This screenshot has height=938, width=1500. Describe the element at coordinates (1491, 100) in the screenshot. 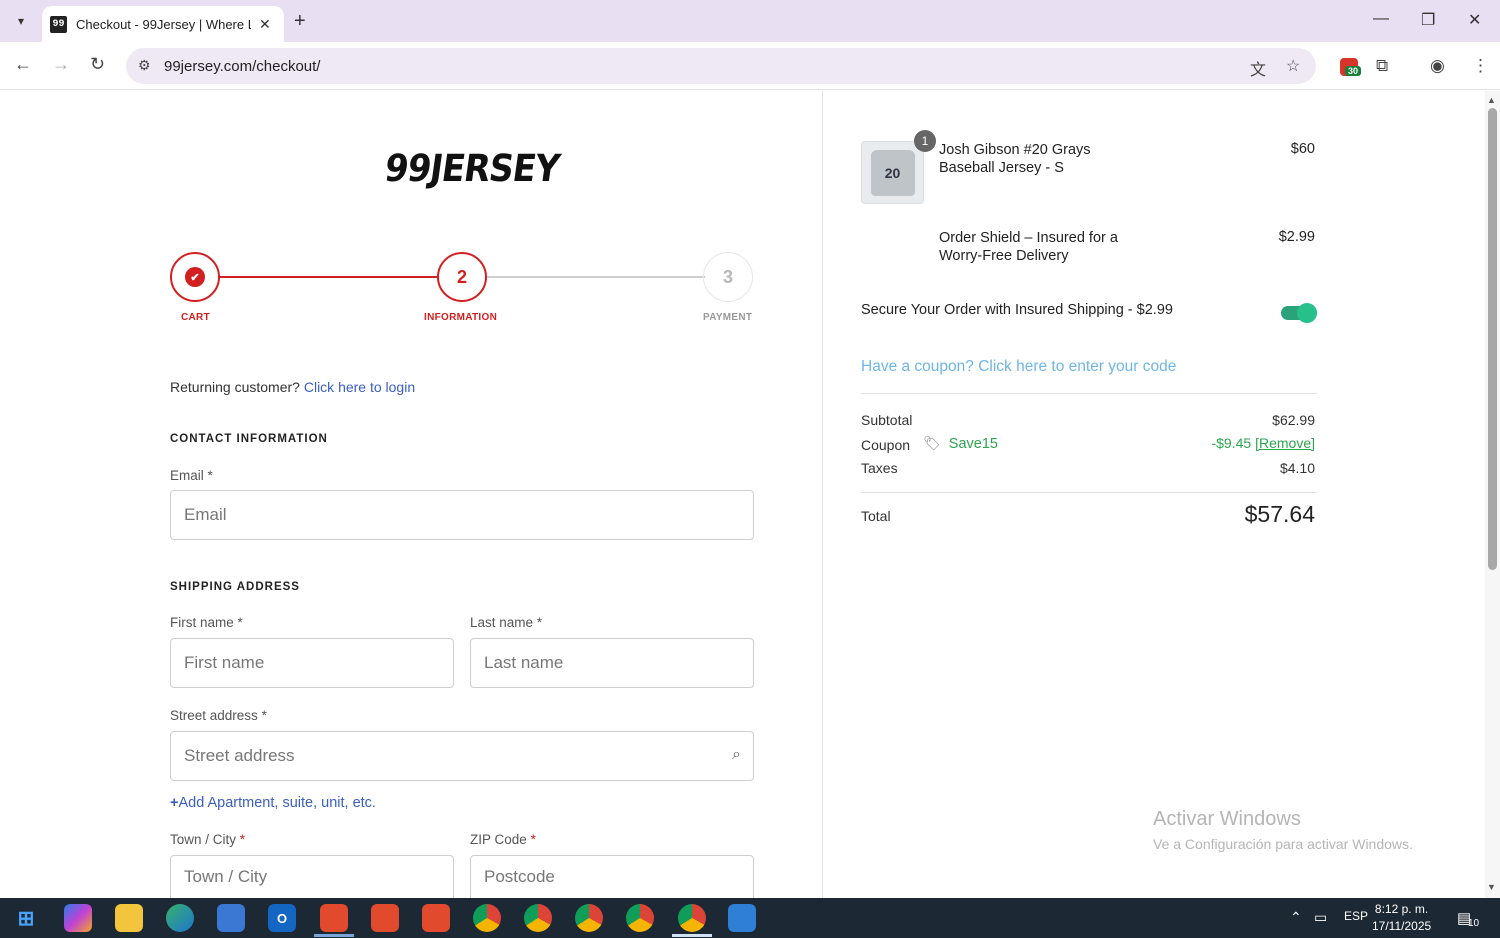

I see `scroll-up-arrow-icon: ▲` at that location.